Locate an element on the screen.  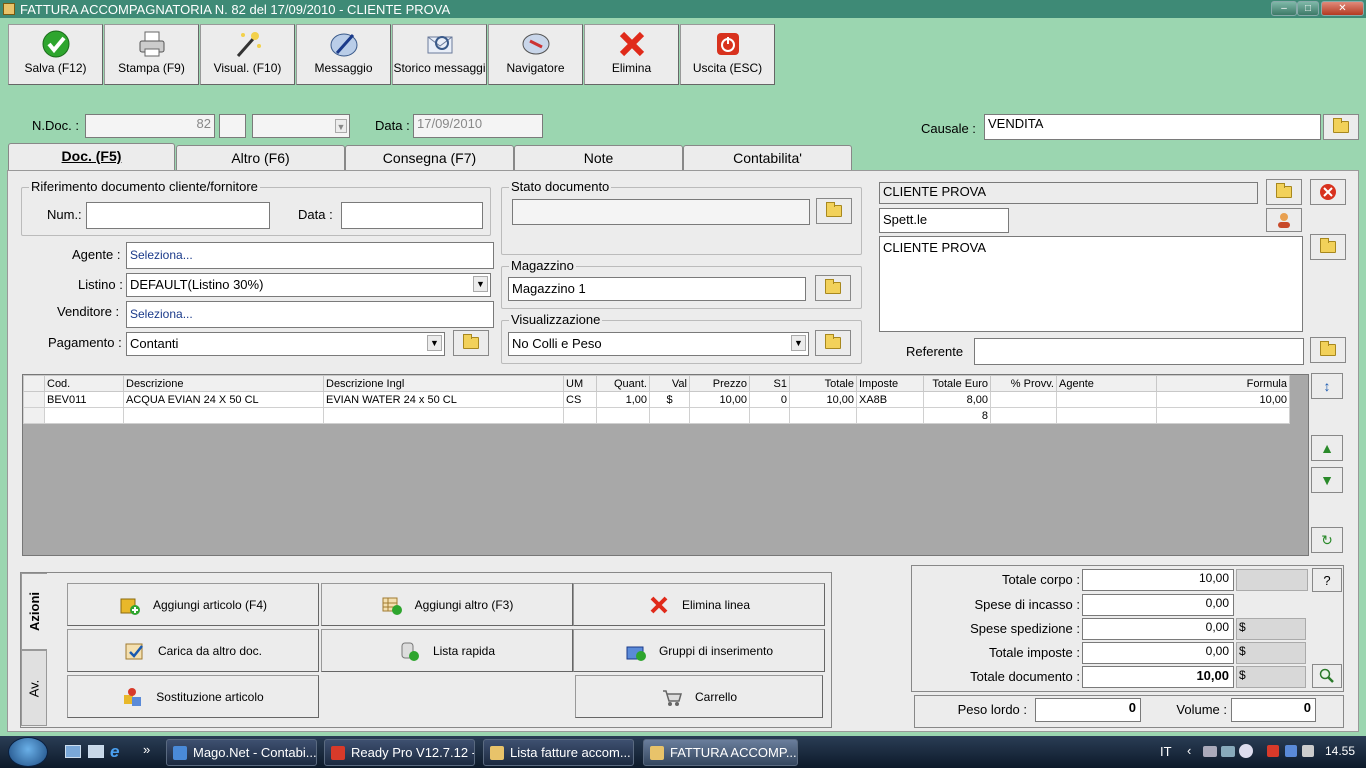
exit-button: Uscita (ESC) is located at coordinates (727, 54).